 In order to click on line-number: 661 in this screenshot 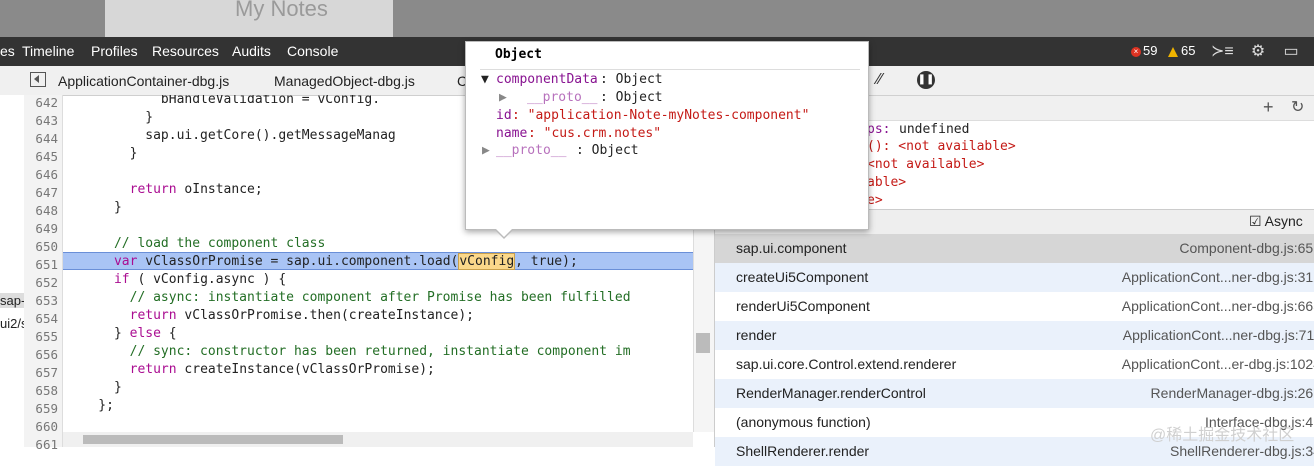, I will do `click(46, 444)`.